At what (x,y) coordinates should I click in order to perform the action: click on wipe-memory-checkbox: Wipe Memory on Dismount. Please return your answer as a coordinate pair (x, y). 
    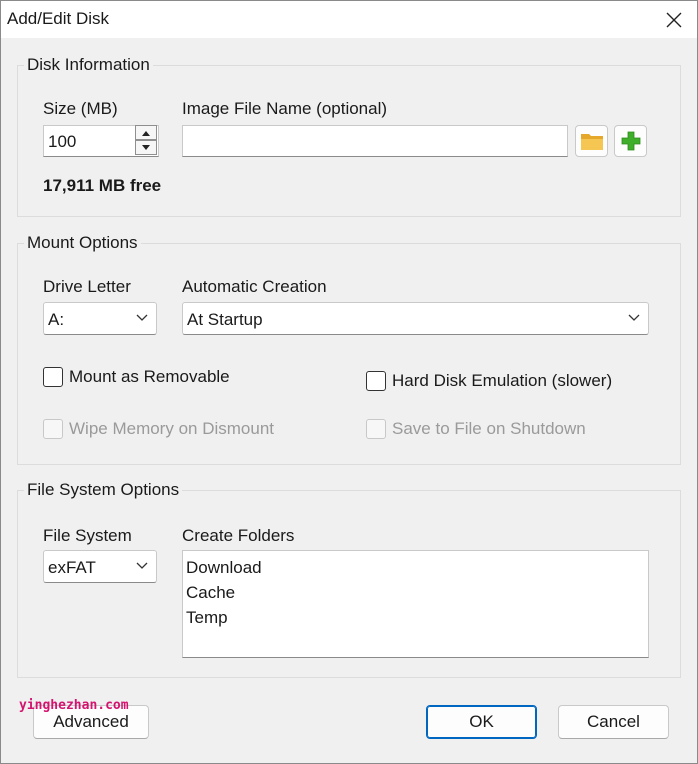
    Looking at the image, I should click on (158, 429).